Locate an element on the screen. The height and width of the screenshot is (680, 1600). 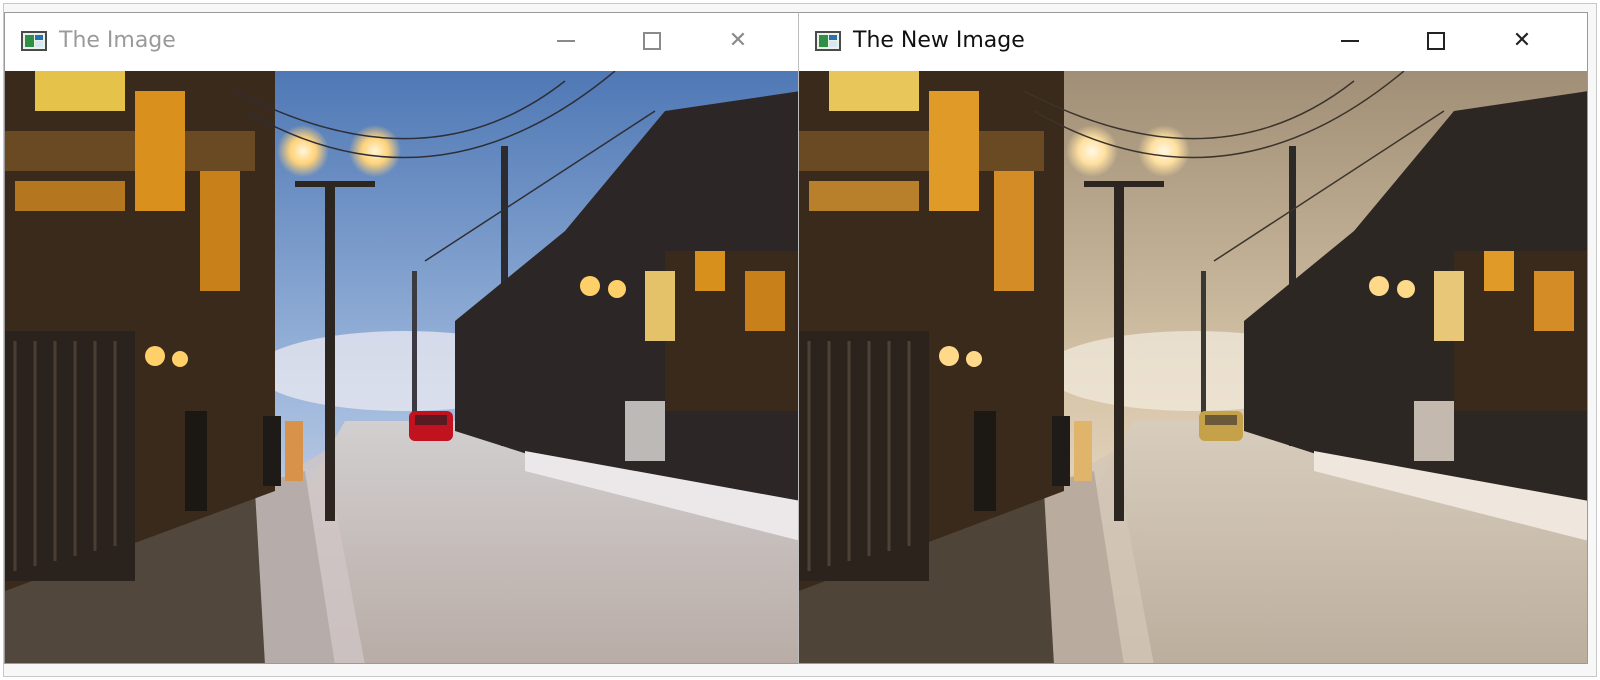
window-title: The New Image is located at coordinates (939, 40).